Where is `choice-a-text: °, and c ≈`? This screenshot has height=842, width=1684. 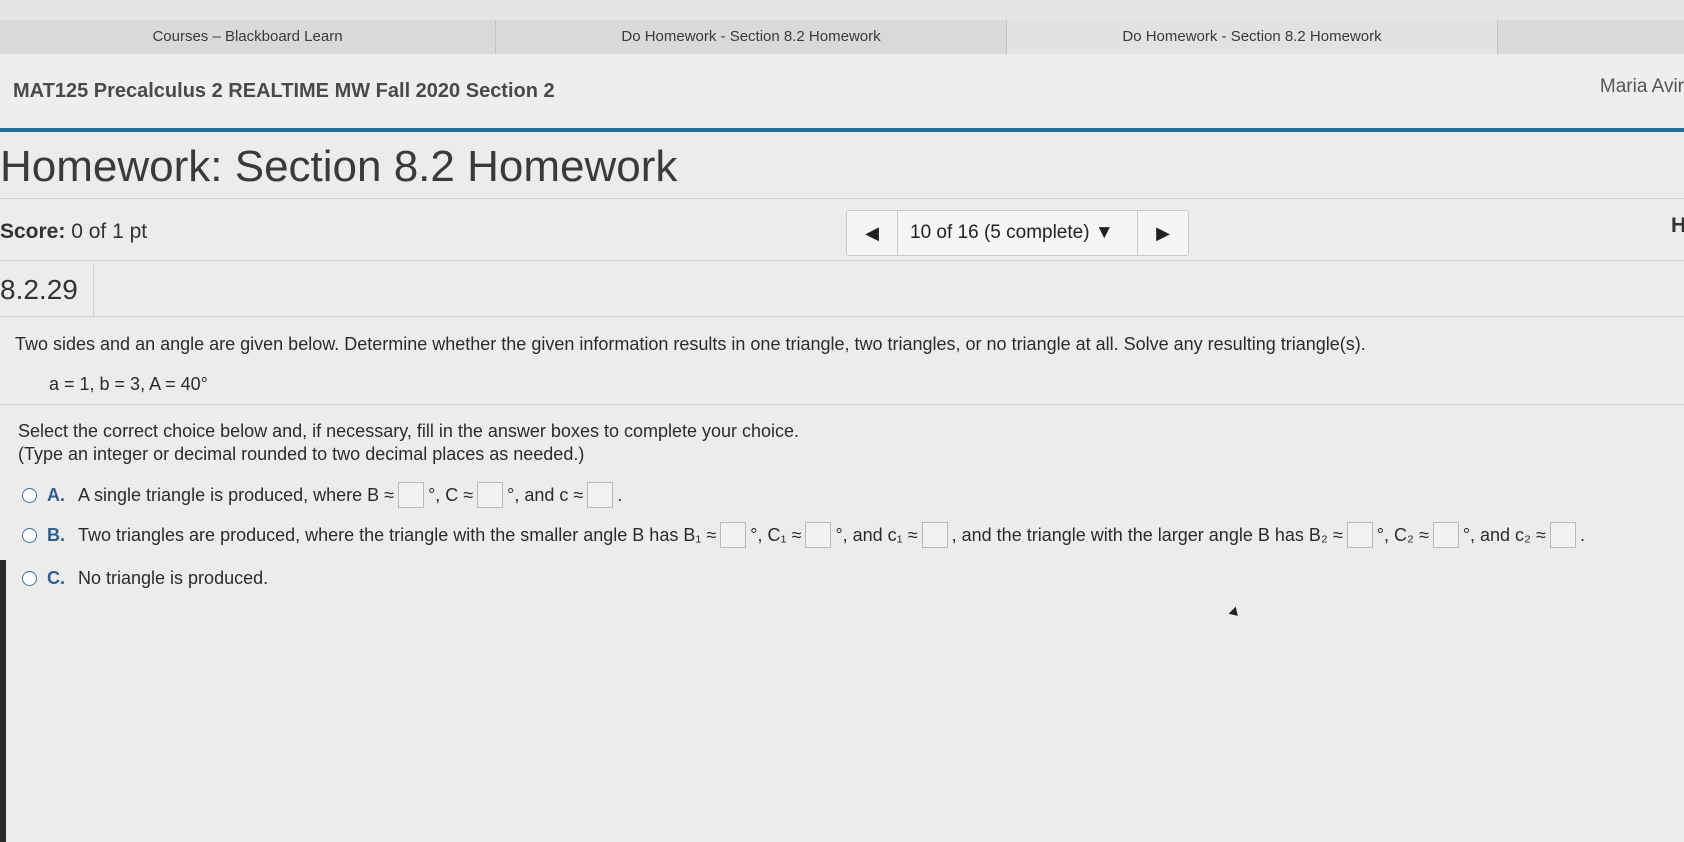 choice-a-text: °, and c ≈ is located at coordinates (545, 494).